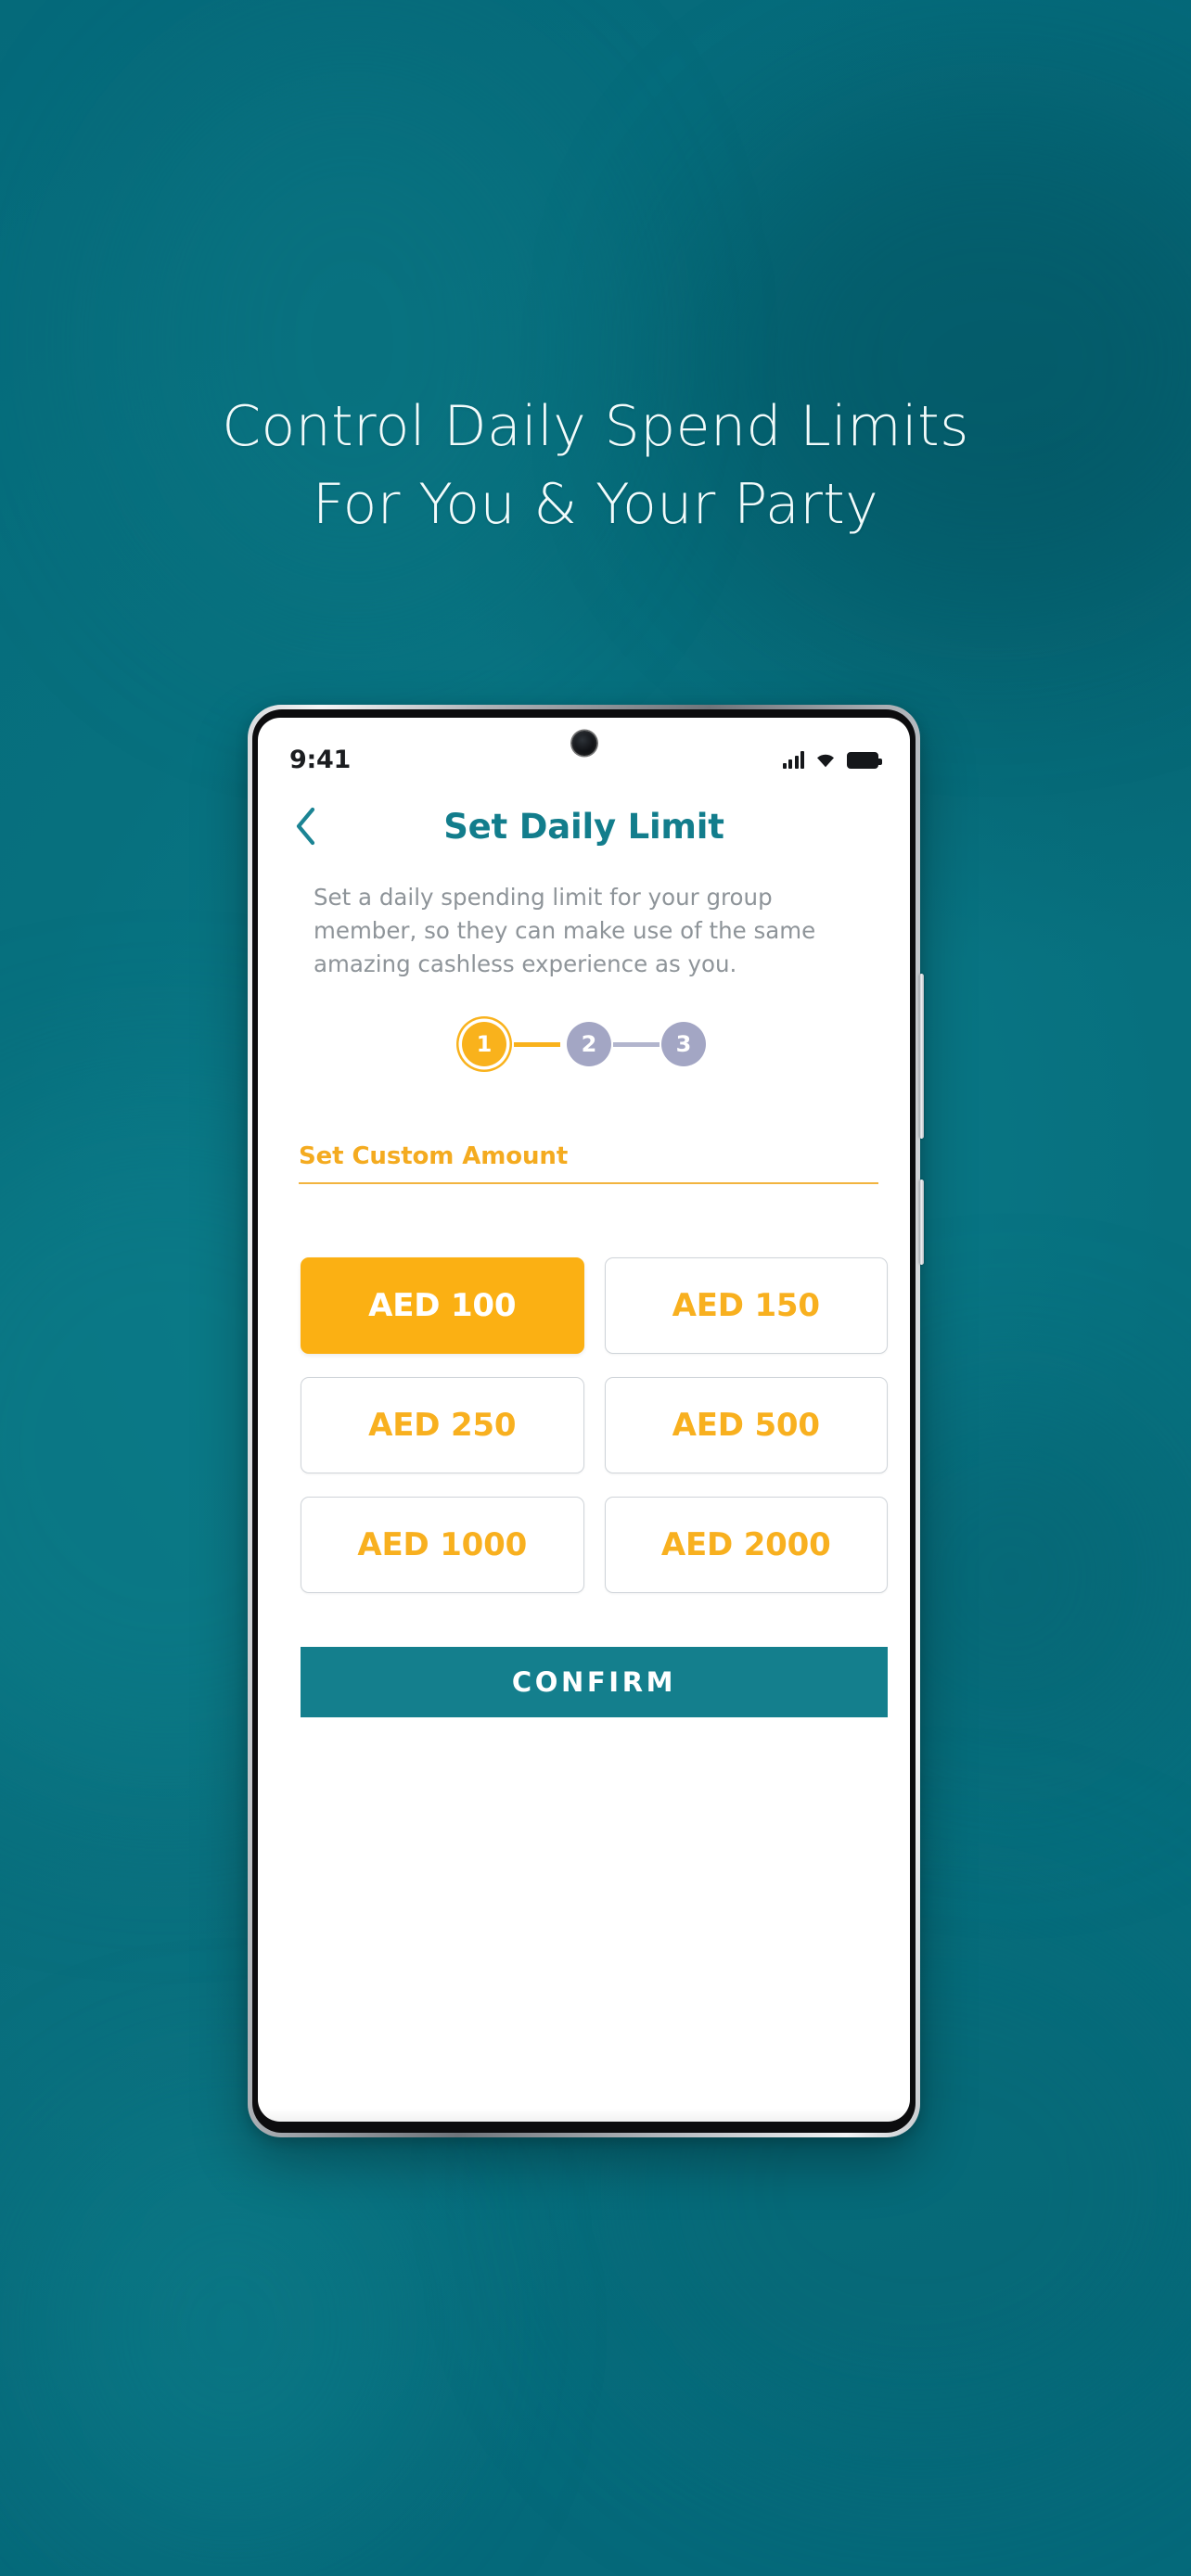 Image resolution: width=1191 pixels, height=2576 pixels. Describe the element at coordinates (484, 1044) in the screenshot. I see `step-1: 1` at that location.